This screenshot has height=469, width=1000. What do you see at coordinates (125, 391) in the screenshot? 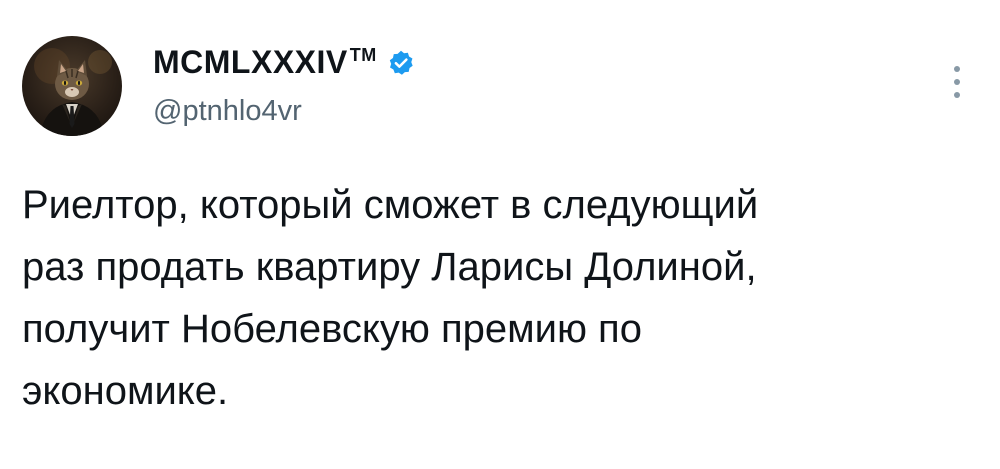
I see `tweet-text-line: экономике.` at bounding box center [125, 391].